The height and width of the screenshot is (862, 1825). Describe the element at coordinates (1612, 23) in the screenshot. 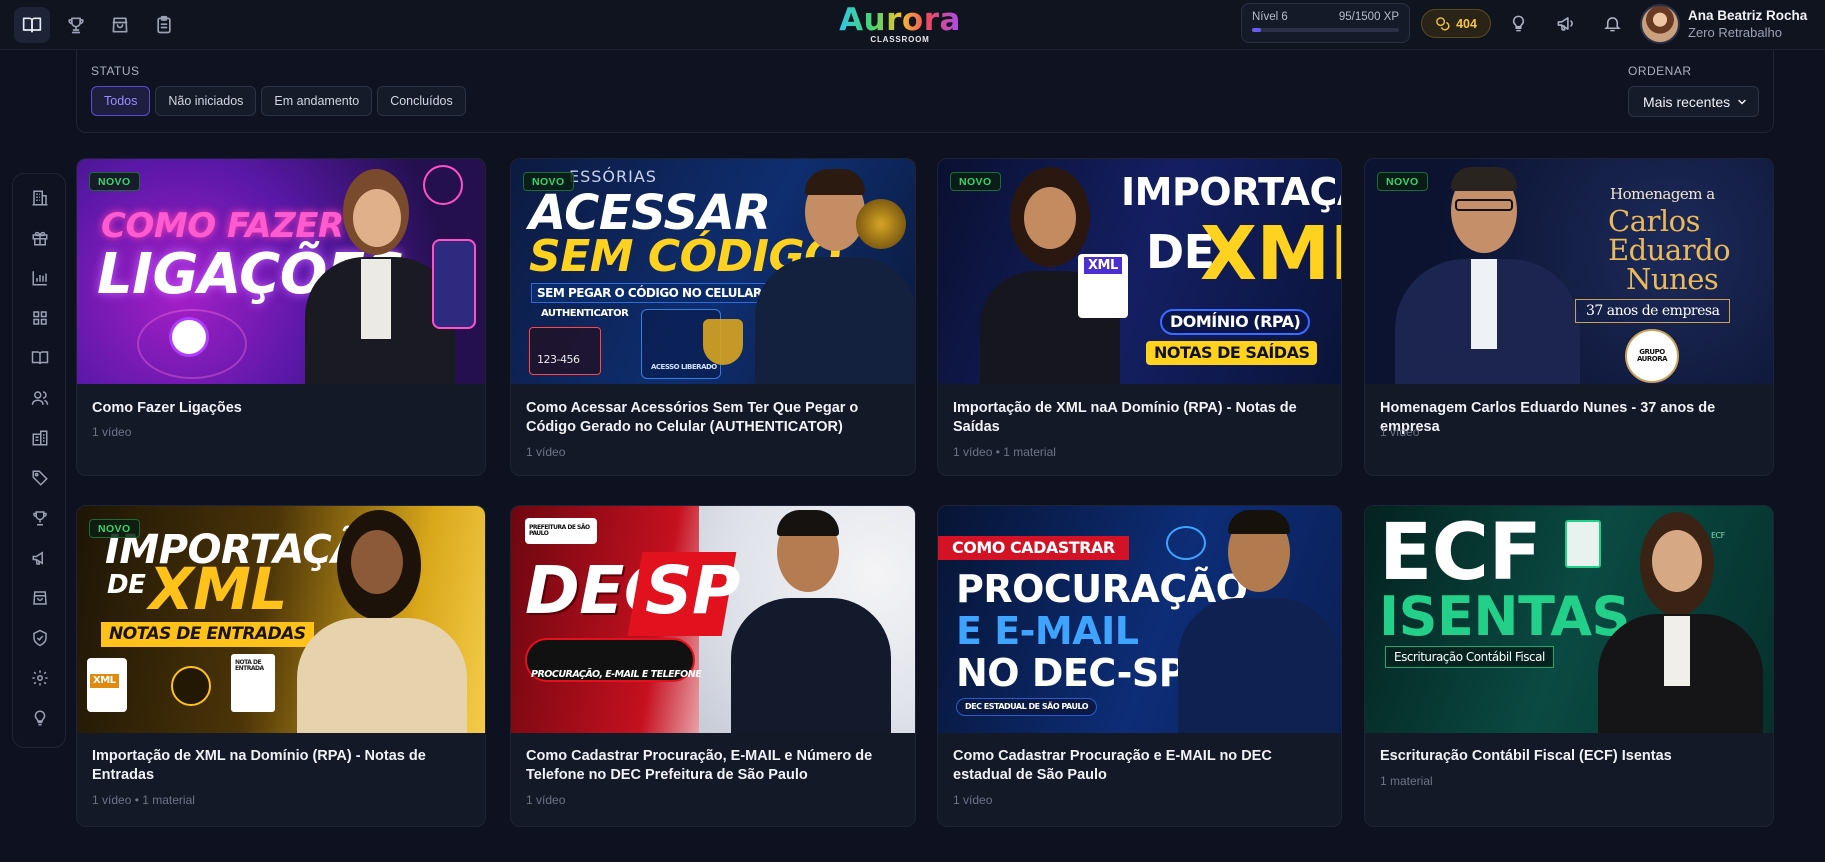

I see `bell-icon` at that location.